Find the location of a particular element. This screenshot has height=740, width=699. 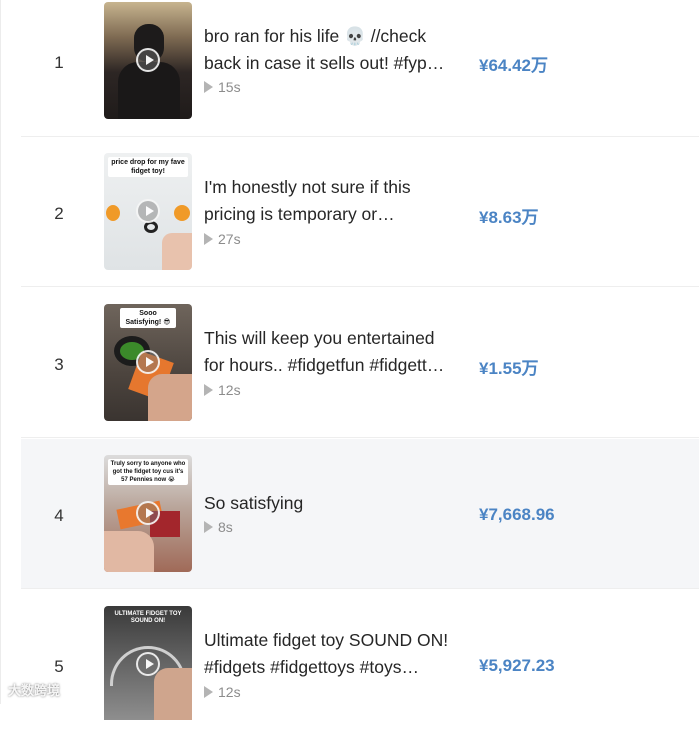

rank-number: 3 is located at coordinates (59, 364).